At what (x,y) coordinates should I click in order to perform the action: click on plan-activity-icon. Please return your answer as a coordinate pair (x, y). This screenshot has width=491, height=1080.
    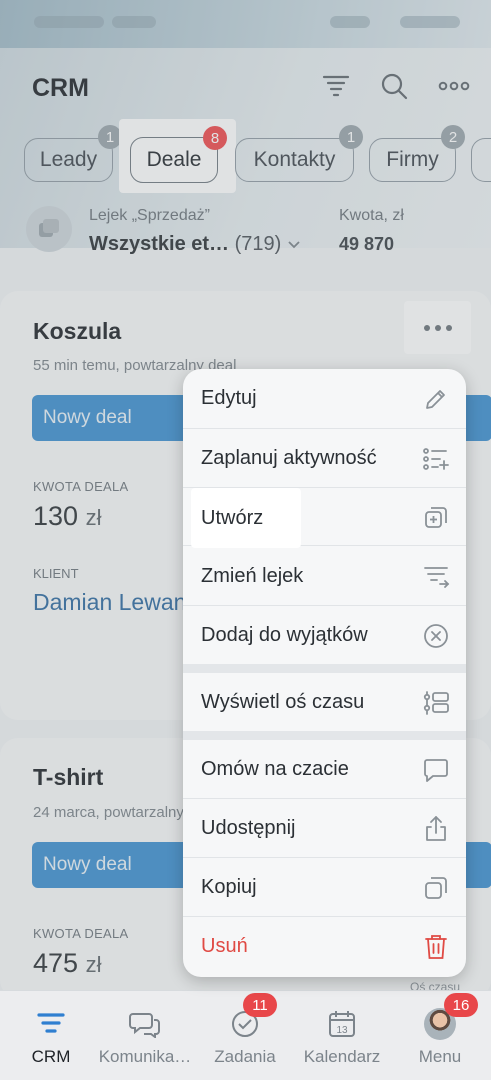
    Looking at the image, I should click on (436, 459).